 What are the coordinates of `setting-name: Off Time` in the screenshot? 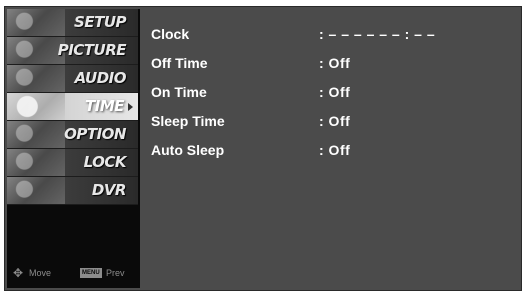 It's located at (179, 63).